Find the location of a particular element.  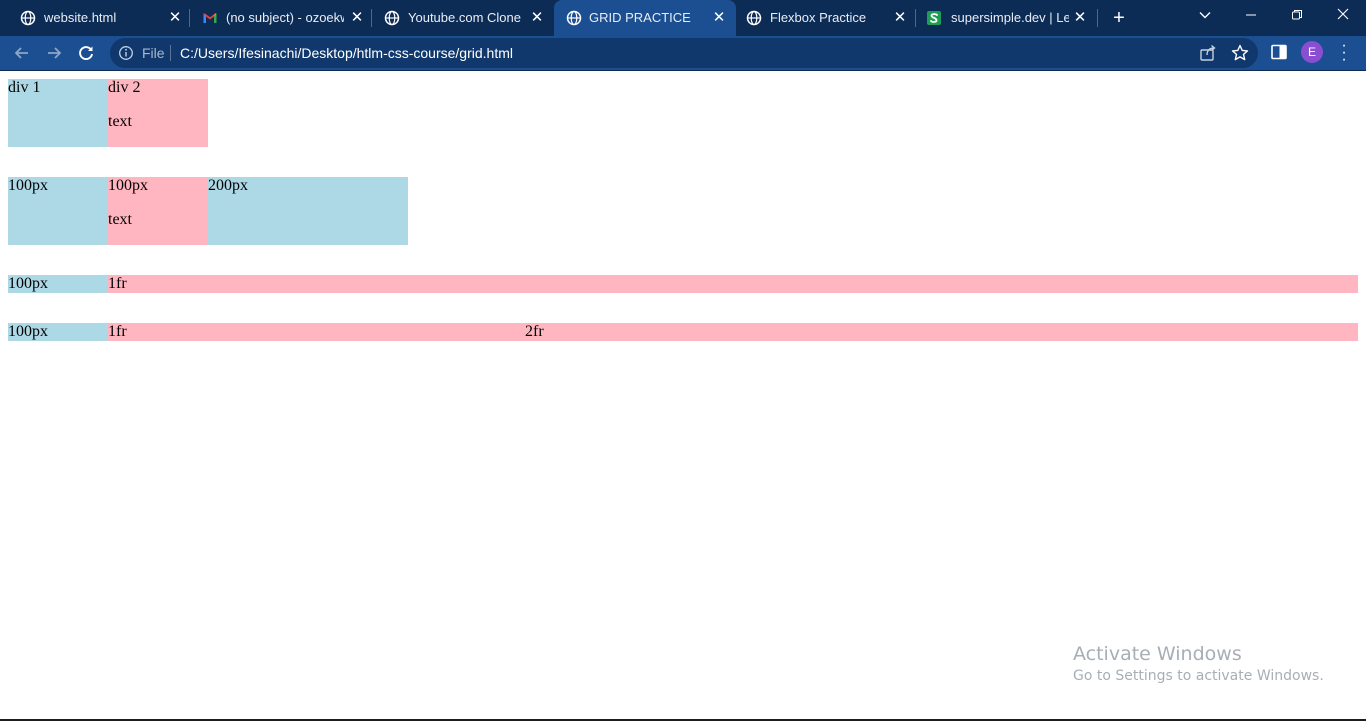

scheme-label: File is located at coordinates (153, 53).